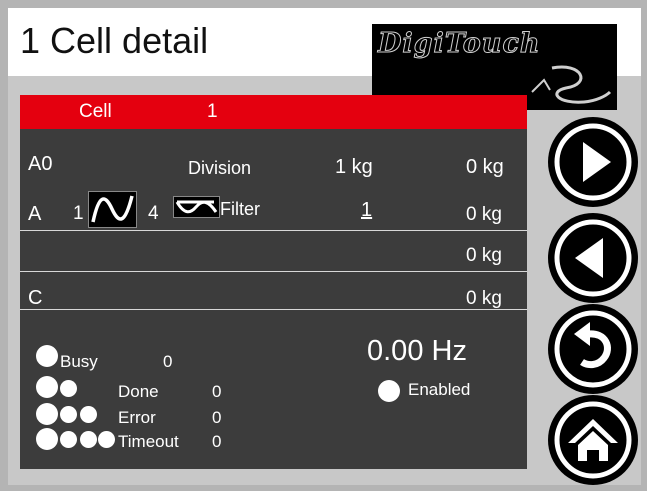  What do you see at coordinates (240, 209) in the screenshot?
I see `filter-label: Filter` at bounding box center [240, 209].